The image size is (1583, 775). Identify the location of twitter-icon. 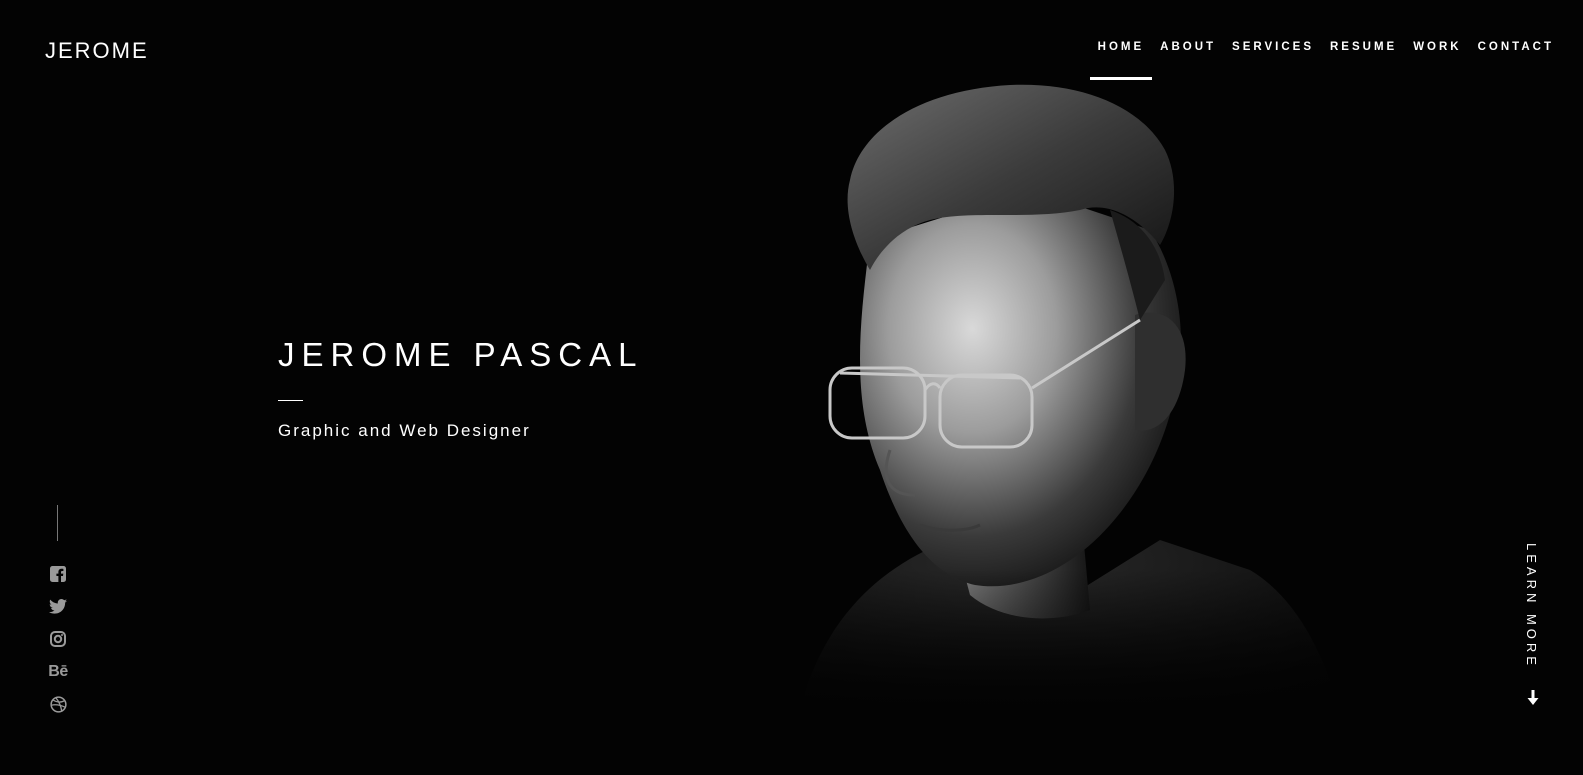
(58, 606).